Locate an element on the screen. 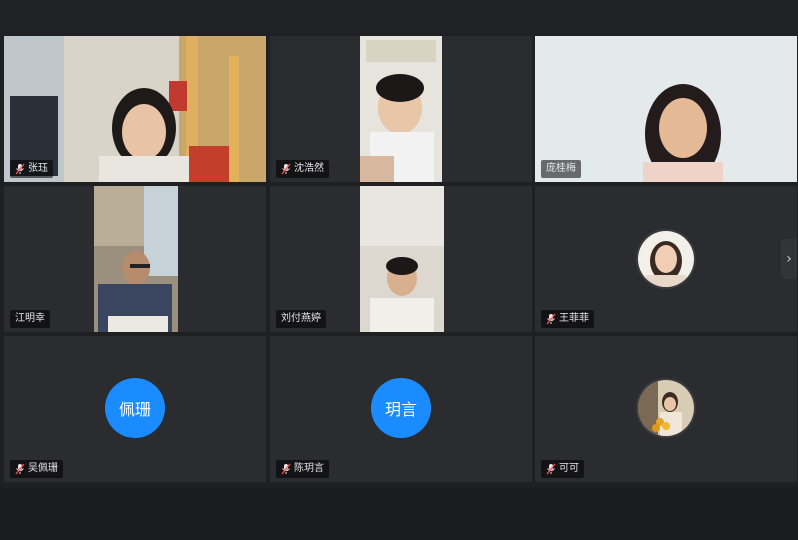 The height and width of the screenshot is (540, 798). participant-name: 吴佩珊 is located at coordinates (43, 468).